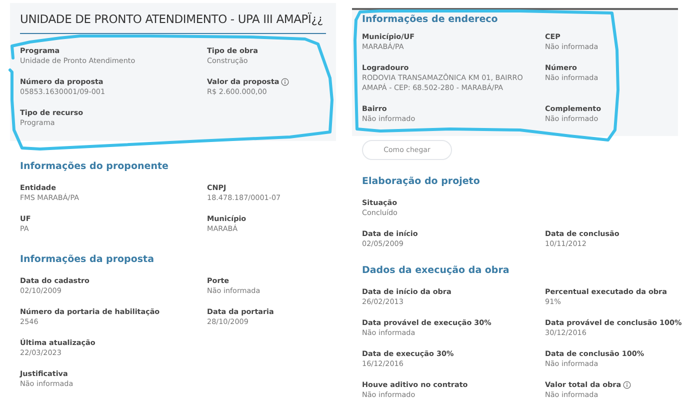 This screenshot has height=412, width=700. What do you see at coordinates (87, 260) in the screenshot?
I see `section-heading: Informações da proposta` at bounding box center [87, 260].